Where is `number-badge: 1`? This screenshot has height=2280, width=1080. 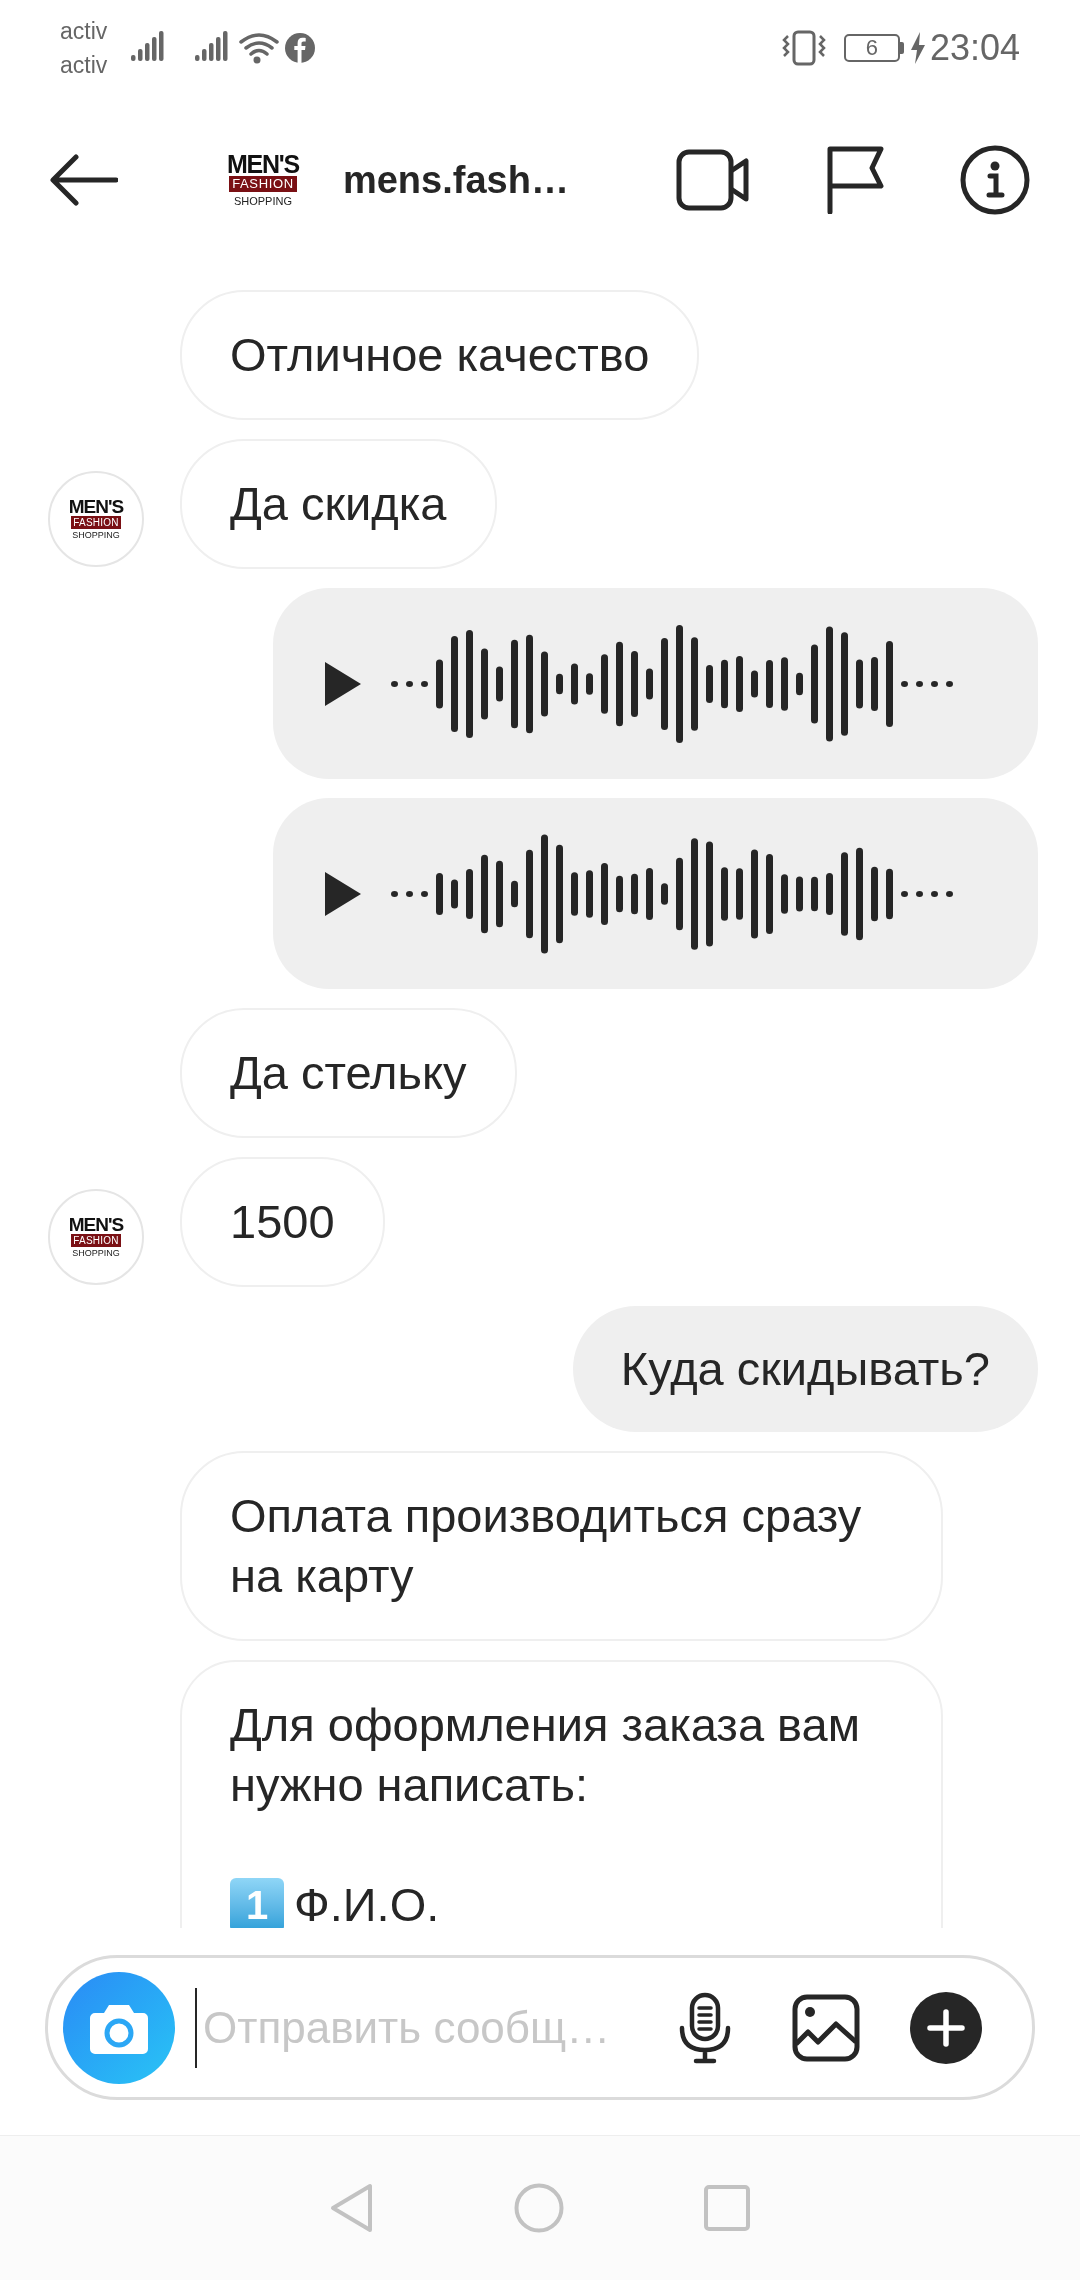
number-badge: 1 is located at coordinates (257, 1903).